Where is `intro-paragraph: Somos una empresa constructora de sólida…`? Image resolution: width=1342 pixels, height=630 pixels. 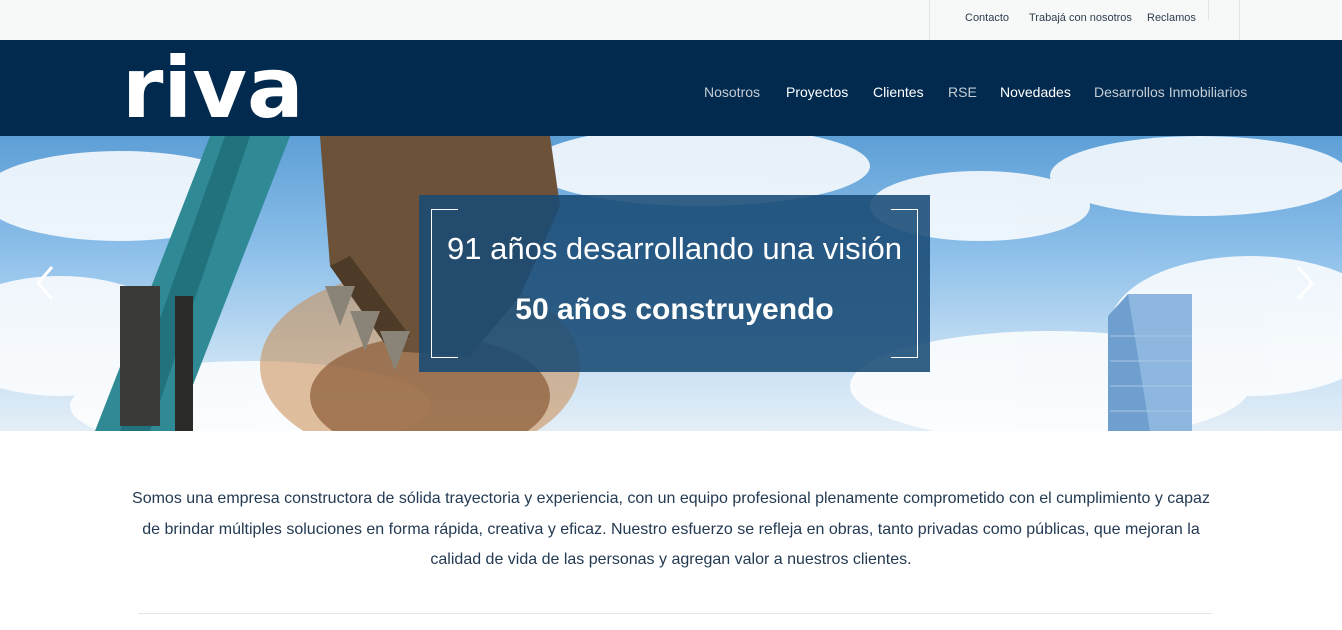
intro-paragraph: Somos una empresa constructora de sólida… is located at coordinates (671, 529).